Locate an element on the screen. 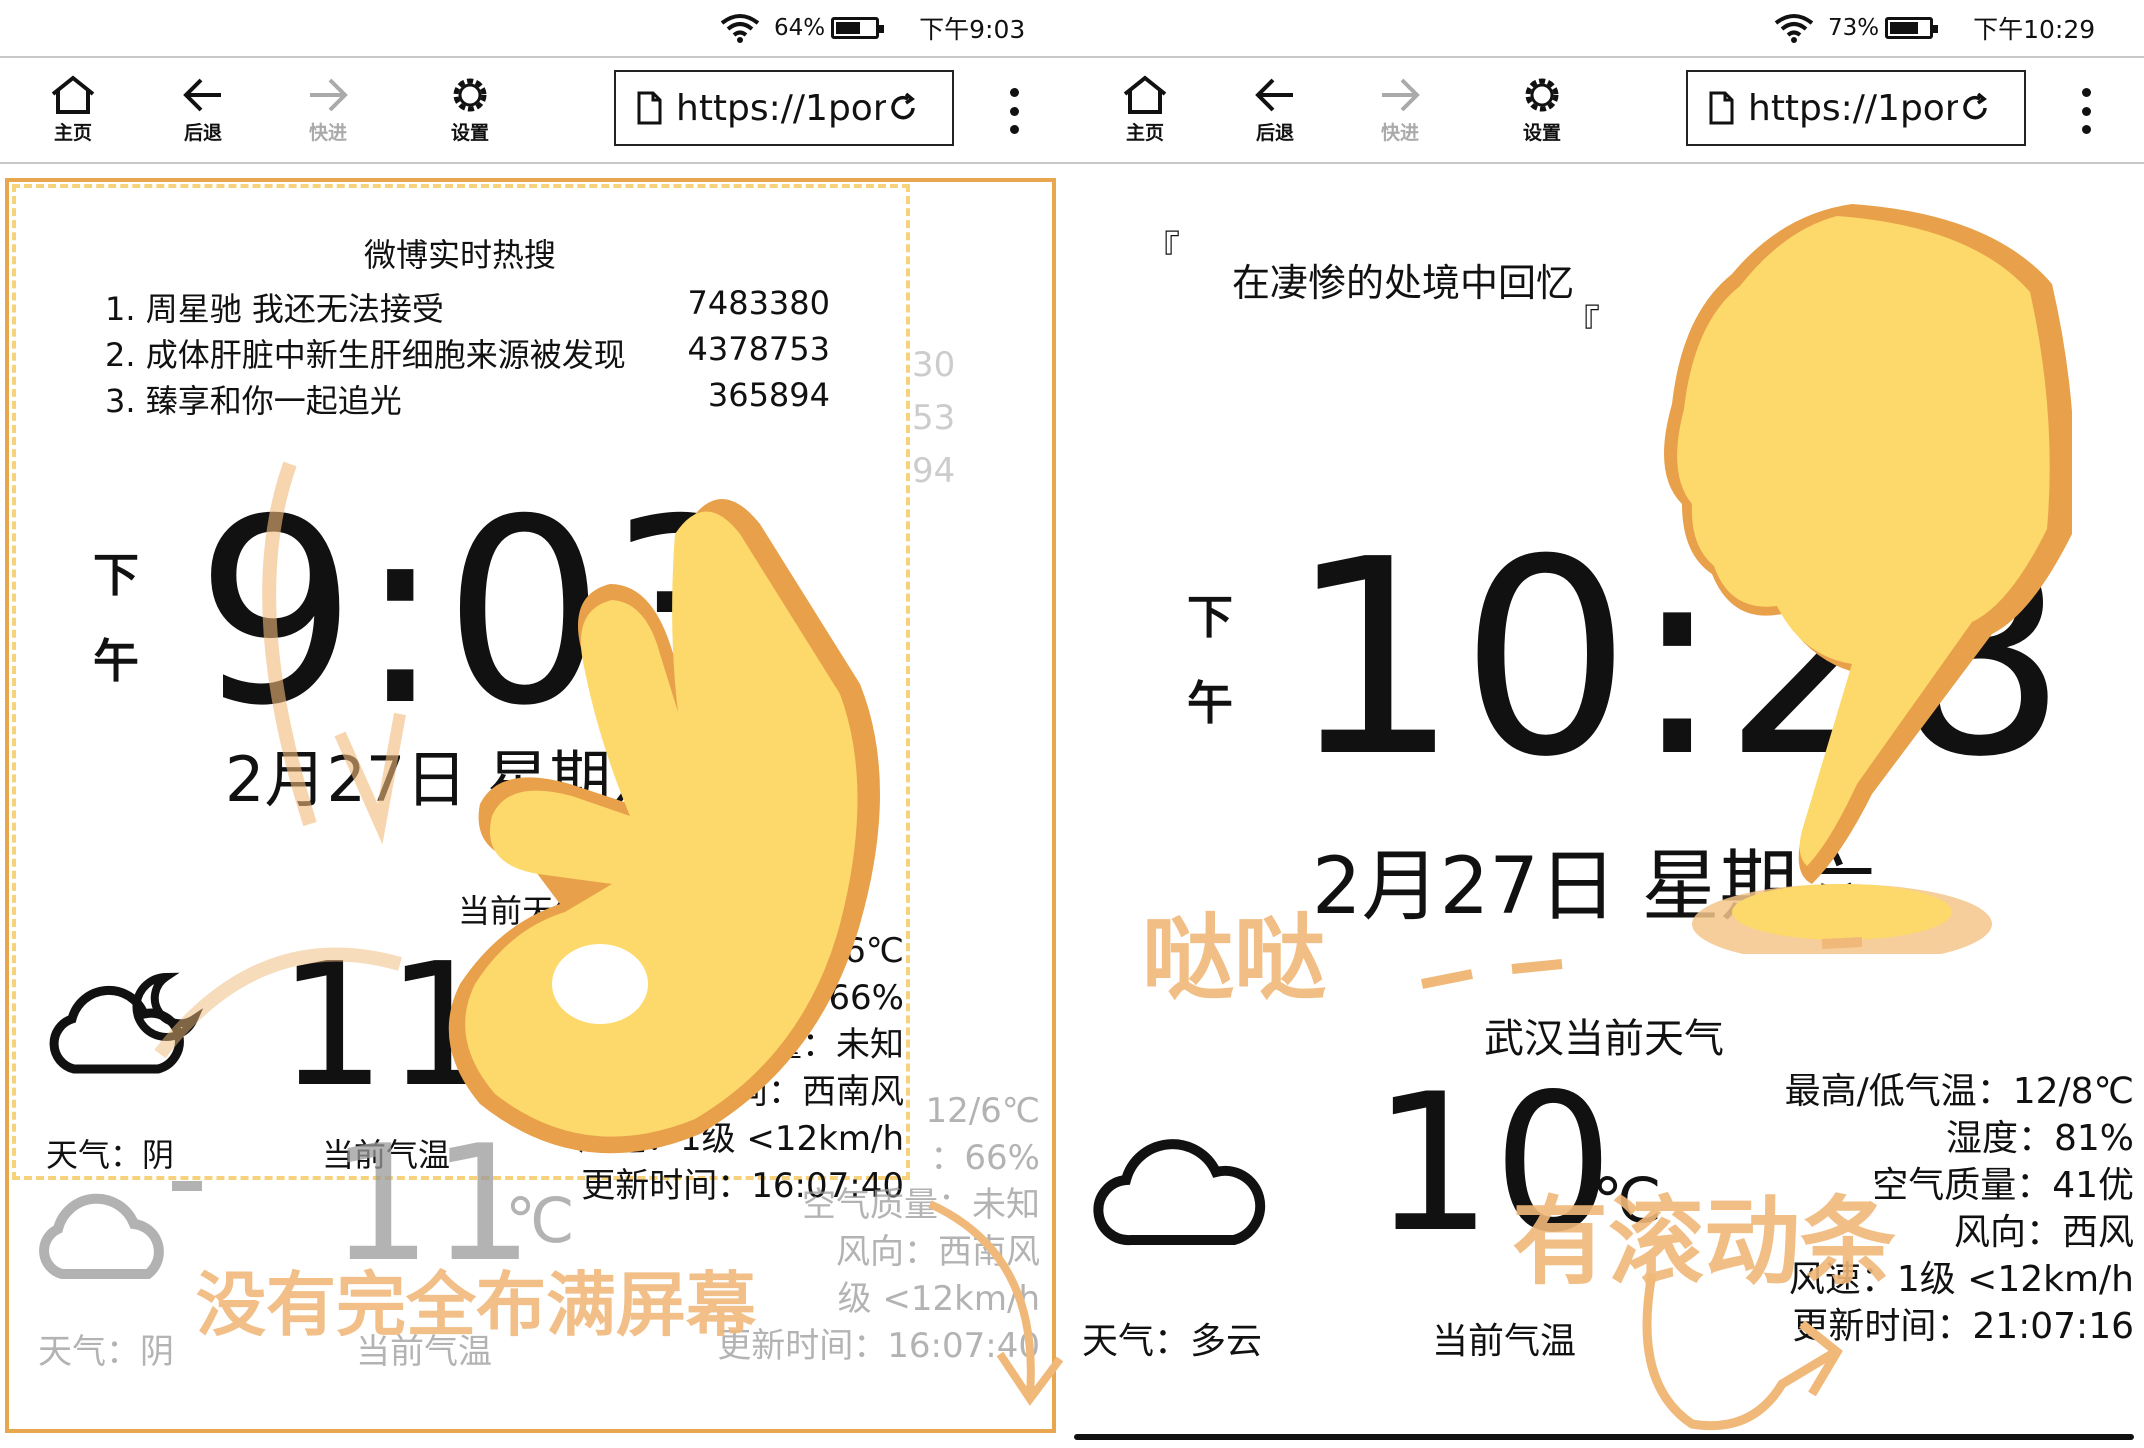 This screenshot has height=1448, width=2144. cloud-icon is located at coordinates (1179, 1192).